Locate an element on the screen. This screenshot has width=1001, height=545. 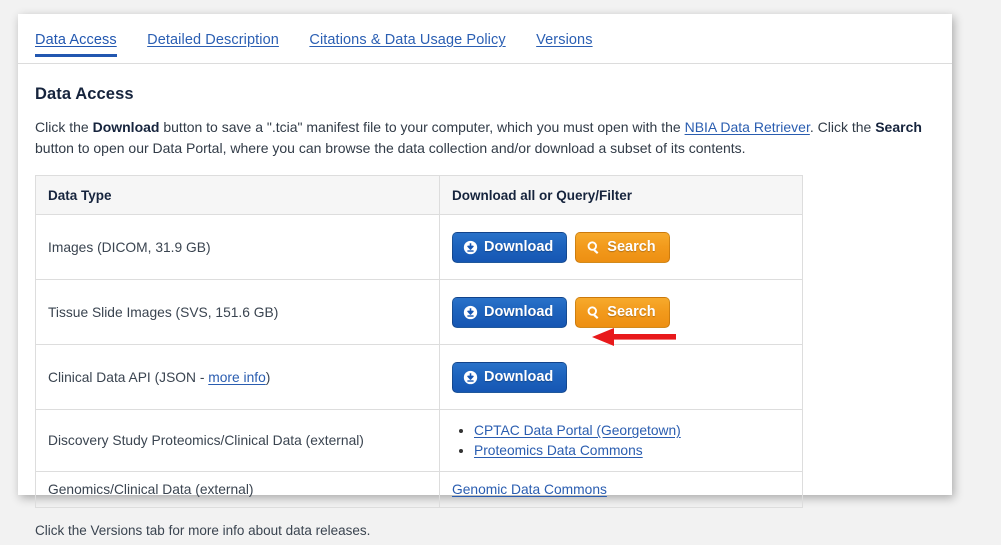
cptac-data-portal-link: CPTAC Data Portal (Georgetown) is located at coordinates (577, 430).